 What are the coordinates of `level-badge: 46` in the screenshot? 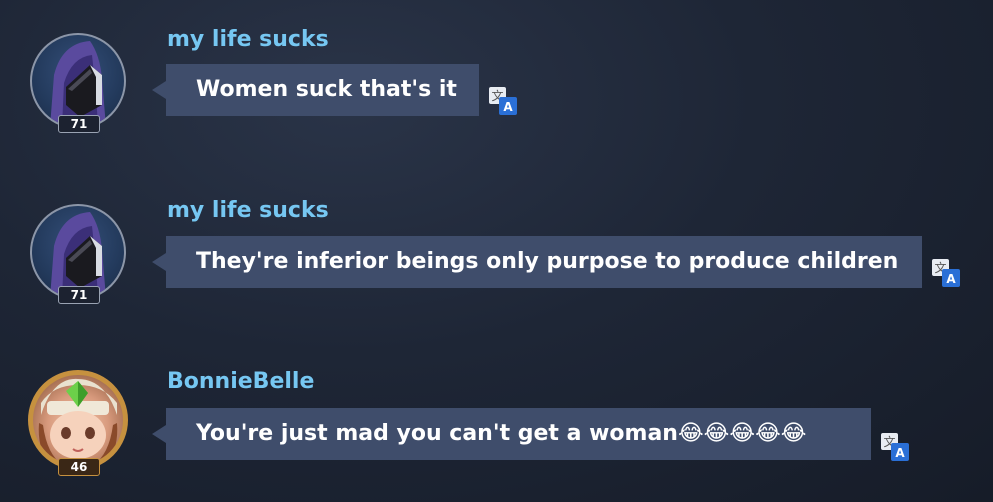 It's located at (79, 467).